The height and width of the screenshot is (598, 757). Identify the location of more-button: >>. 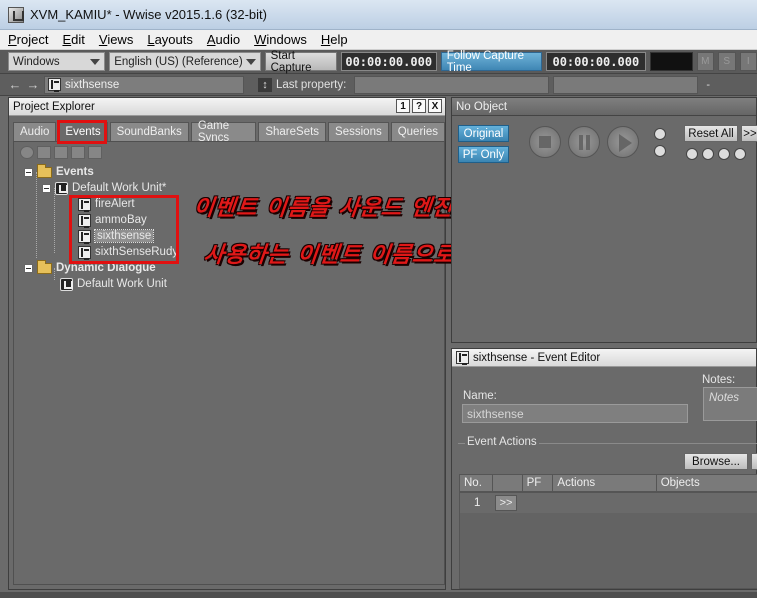
(749, 133).